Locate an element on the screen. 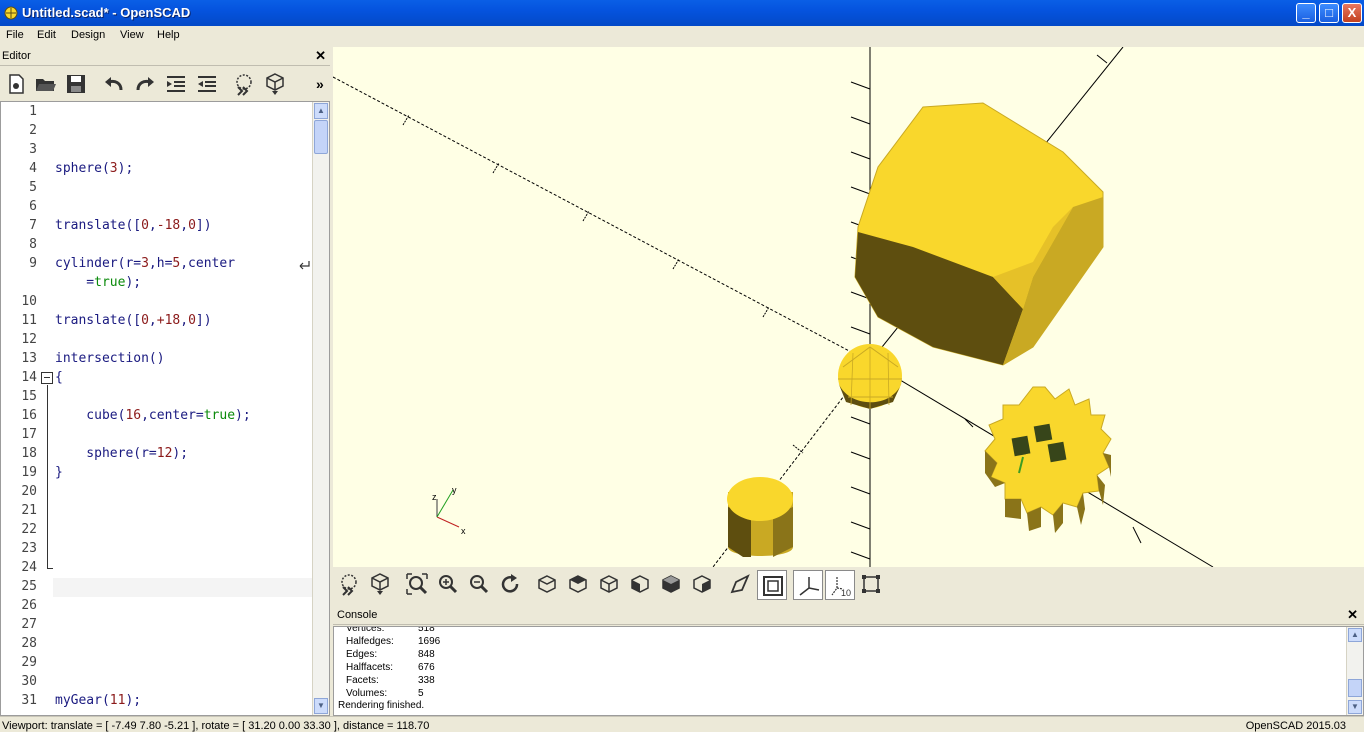 The height and width of the screenshot is (732, 1364). menu-bar: File Edit Design View Help is located at coordinates (682, 36).